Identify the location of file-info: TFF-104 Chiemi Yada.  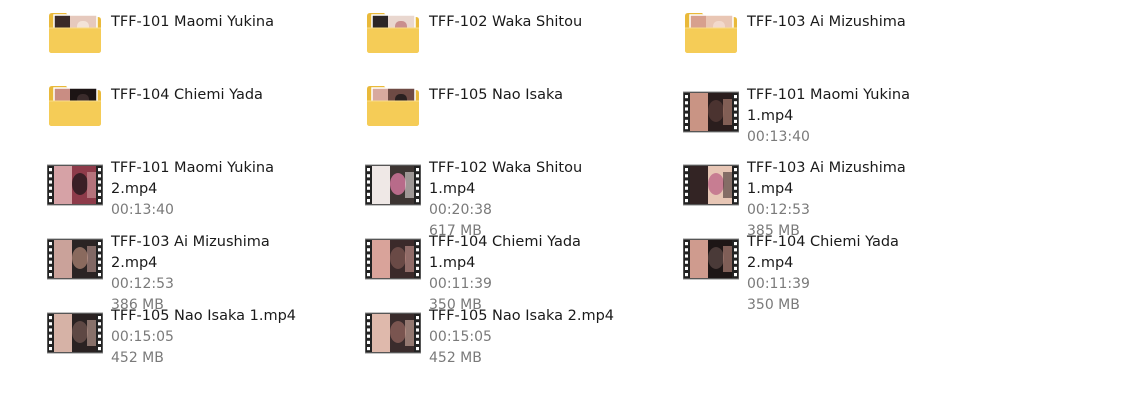
(206, 95).